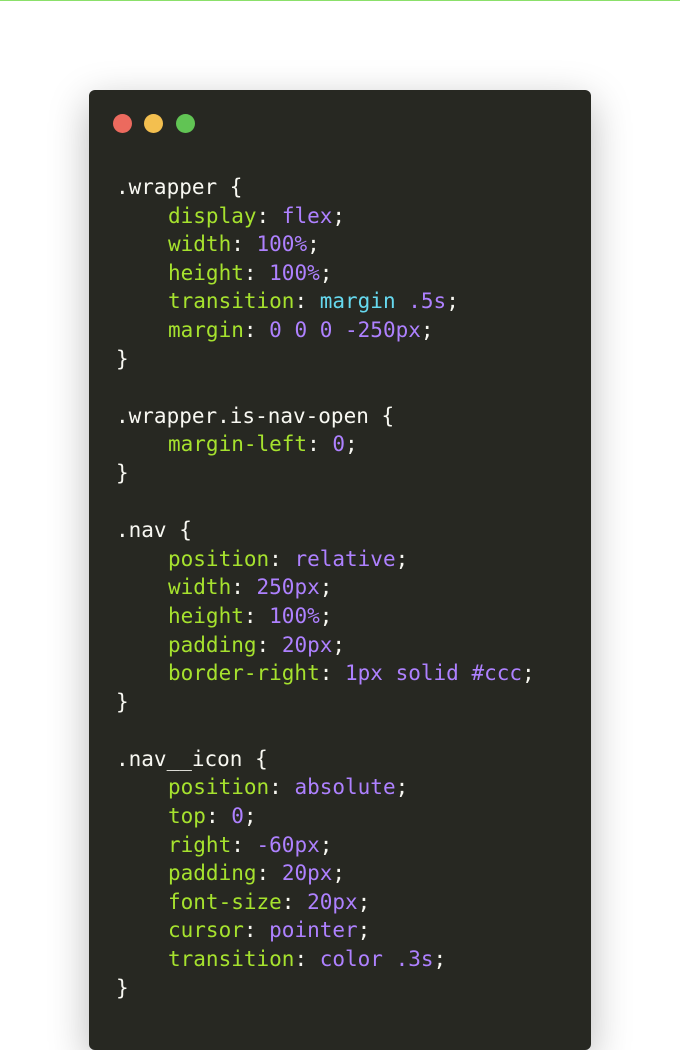  What do you see at coordinates (307, 215) in the screenshot?
I see `css-value: flex` at bounding box center [307, 215].